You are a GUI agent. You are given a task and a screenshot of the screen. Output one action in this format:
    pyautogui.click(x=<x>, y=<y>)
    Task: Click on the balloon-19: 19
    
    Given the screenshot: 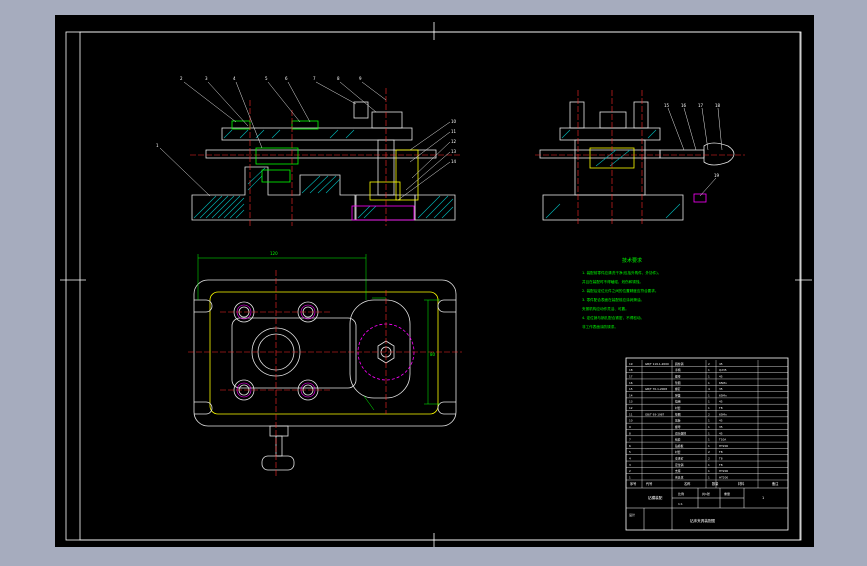 What is the action you would take?
    pyautogui.click(x=717, y=175)
    